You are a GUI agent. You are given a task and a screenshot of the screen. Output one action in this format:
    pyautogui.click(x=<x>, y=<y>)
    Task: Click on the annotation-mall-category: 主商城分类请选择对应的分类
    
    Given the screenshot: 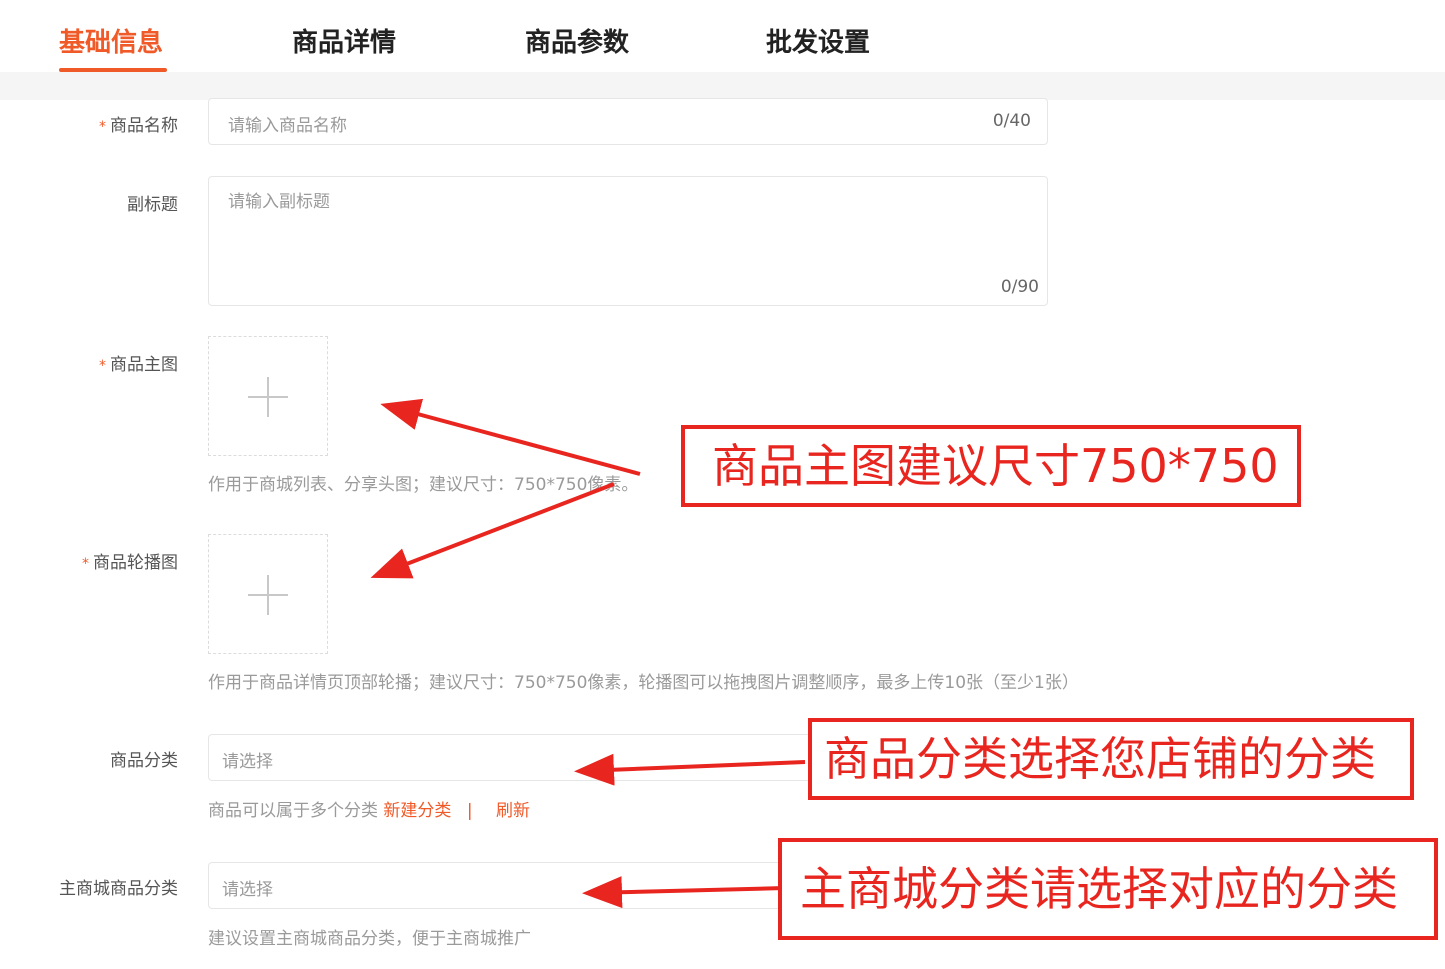 What is the action you would take?
    pyautogui.click(x=1108, y=889)
    